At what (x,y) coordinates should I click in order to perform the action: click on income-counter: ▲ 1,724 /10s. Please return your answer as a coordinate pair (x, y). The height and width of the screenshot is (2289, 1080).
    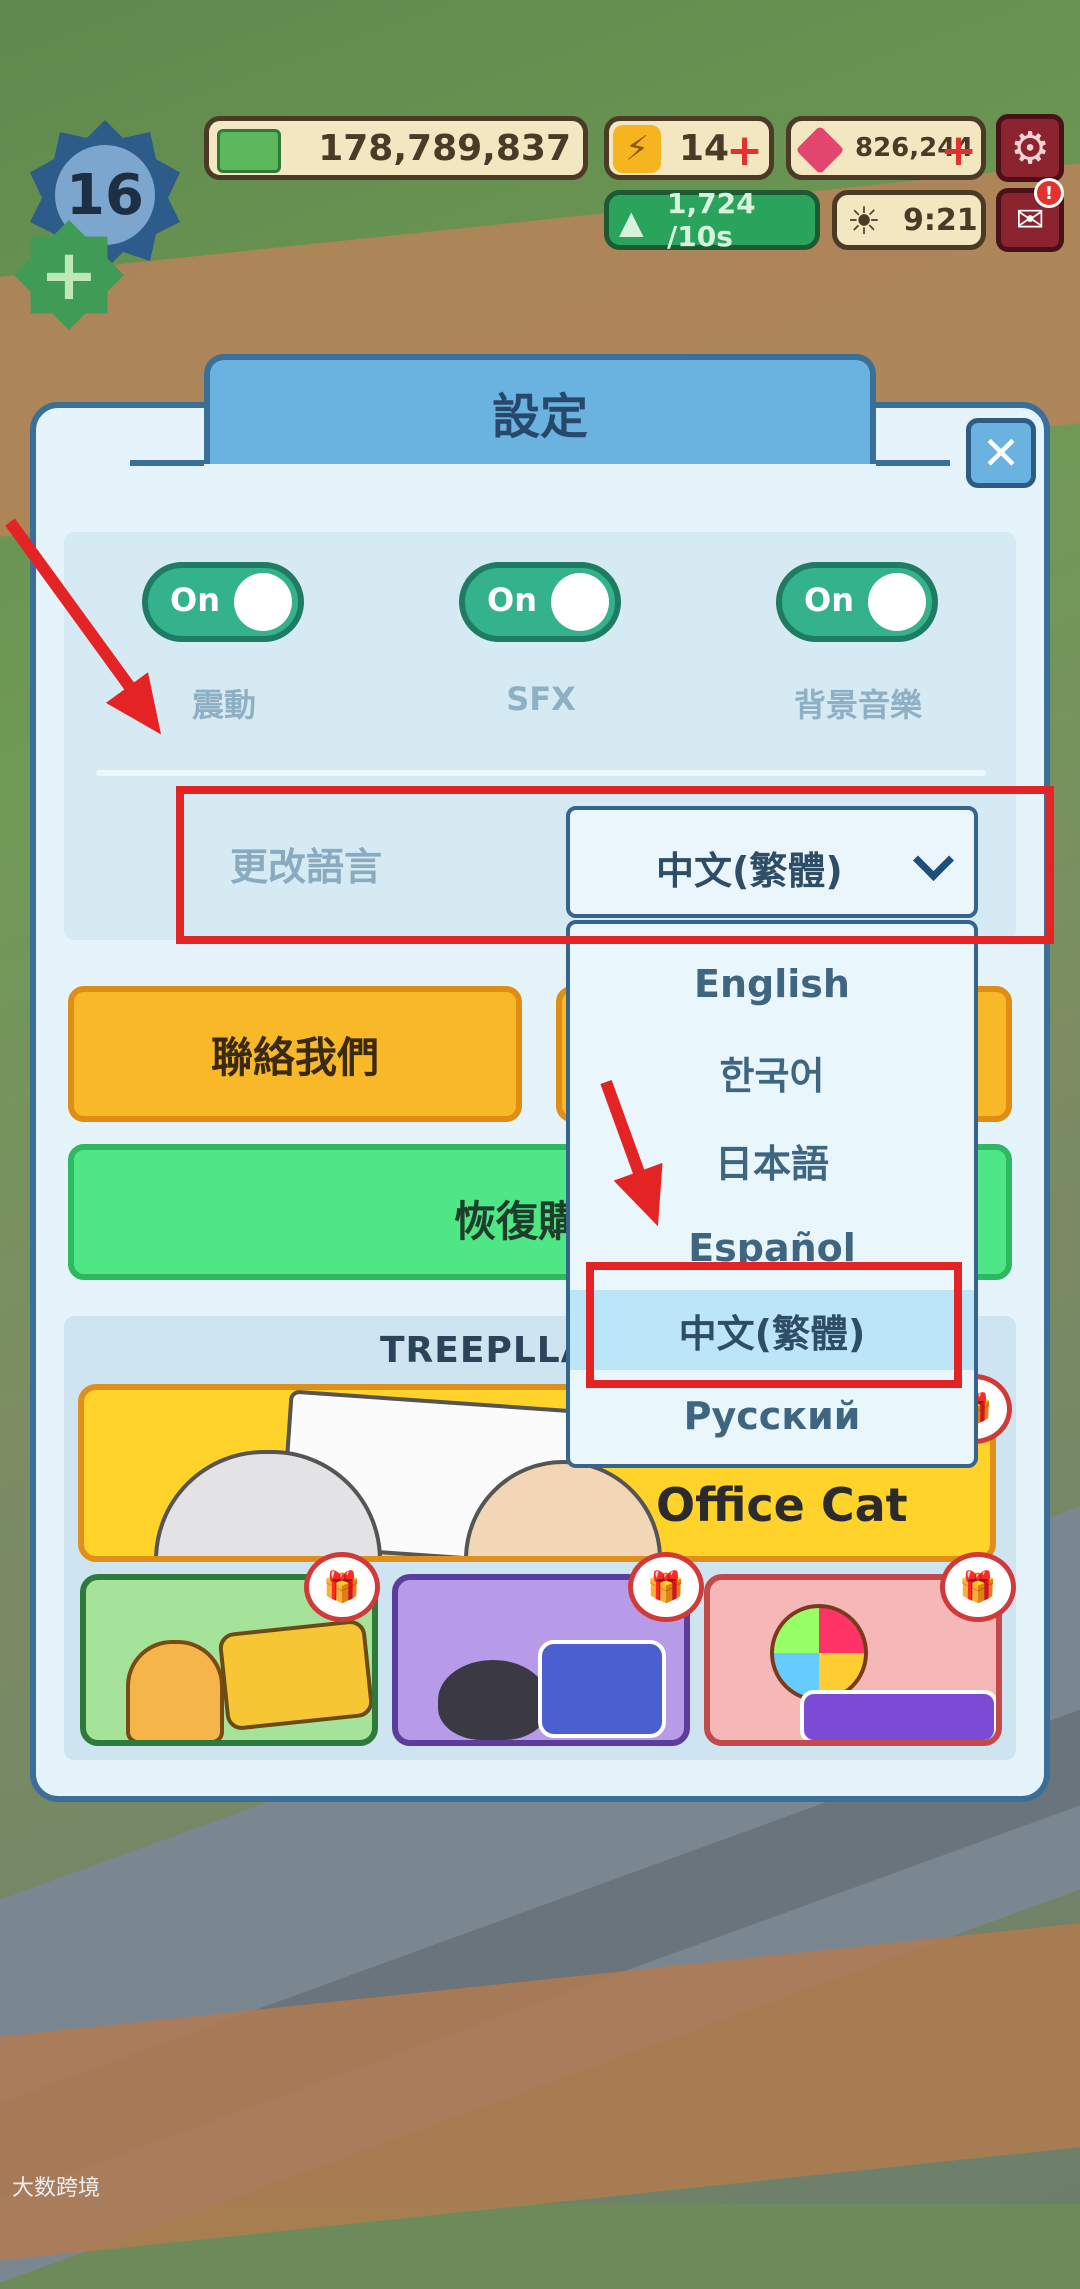
    Looking at the image, I should click on (712, 220).